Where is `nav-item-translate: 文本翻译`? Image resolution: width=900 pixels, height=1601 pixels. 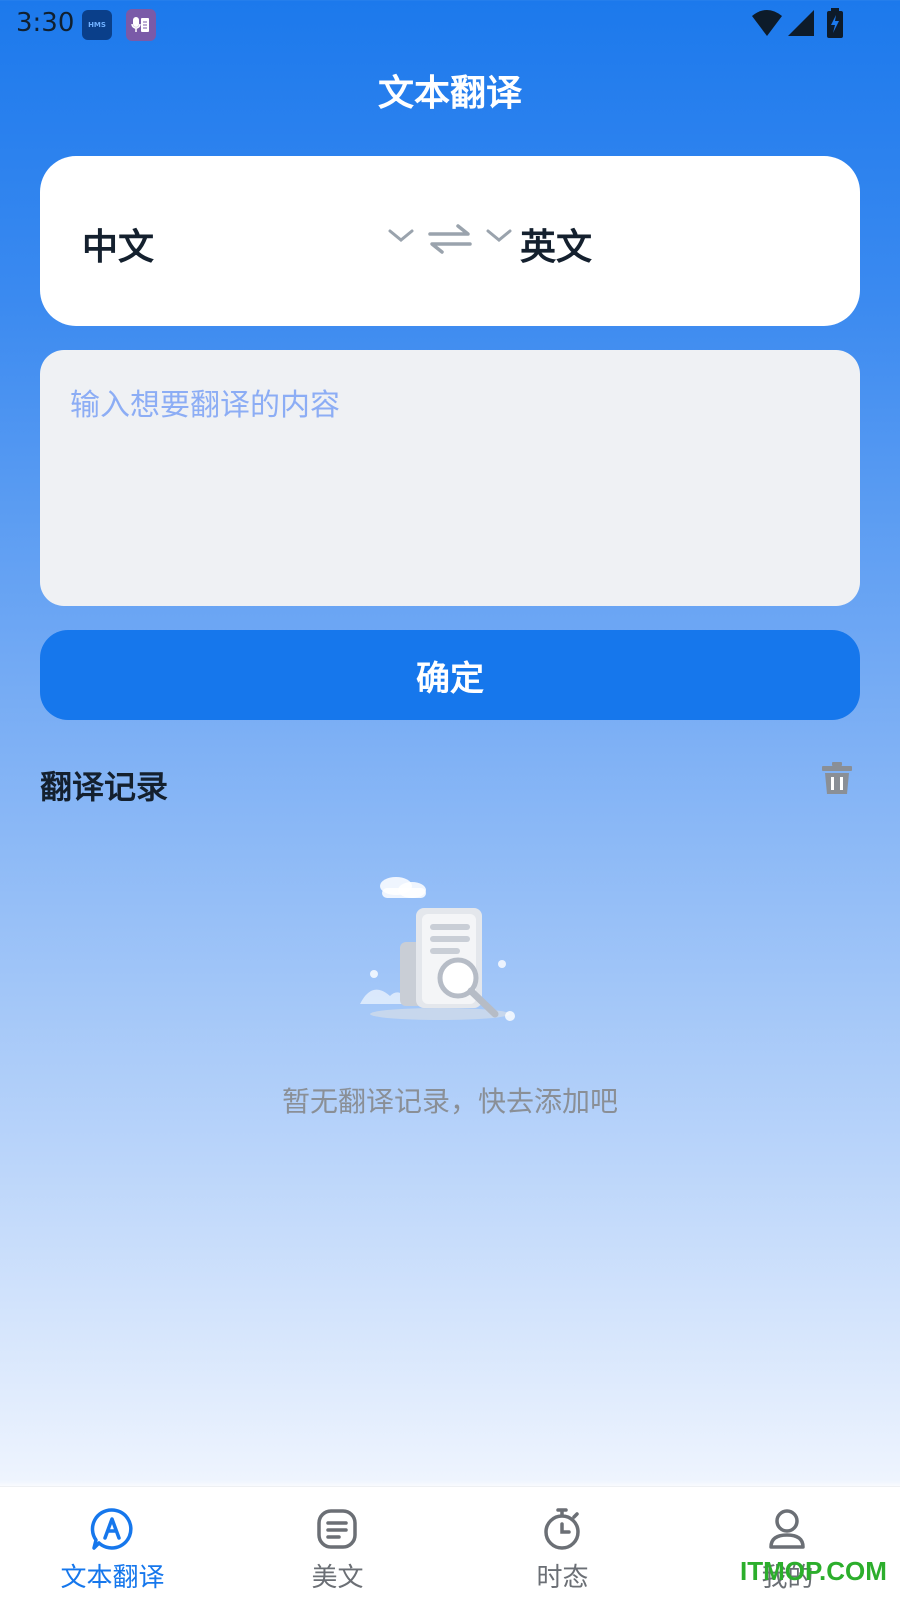 nav-item-translate: 文本翻译 is located at coordinates (112, 1544).